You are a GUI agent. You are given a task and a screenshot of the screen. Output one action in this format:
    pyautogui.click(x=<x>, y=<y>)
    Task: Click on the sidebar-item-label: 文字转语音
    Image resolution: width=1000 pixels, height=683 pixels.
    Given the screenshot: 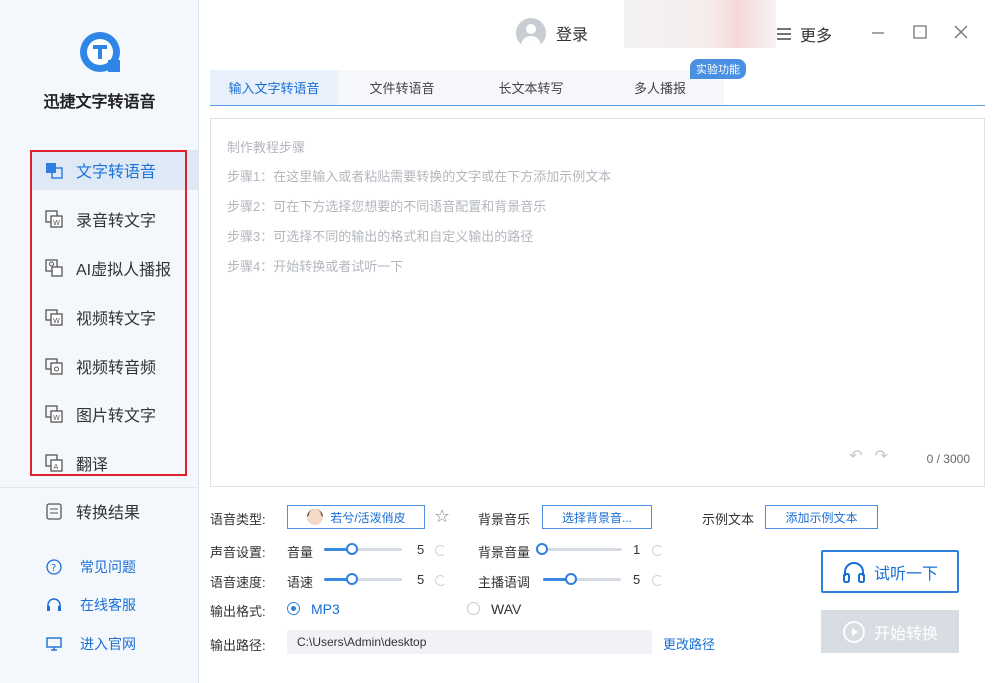 What is the action you would take?
    pyautogui.click(x=116, y=172)
    